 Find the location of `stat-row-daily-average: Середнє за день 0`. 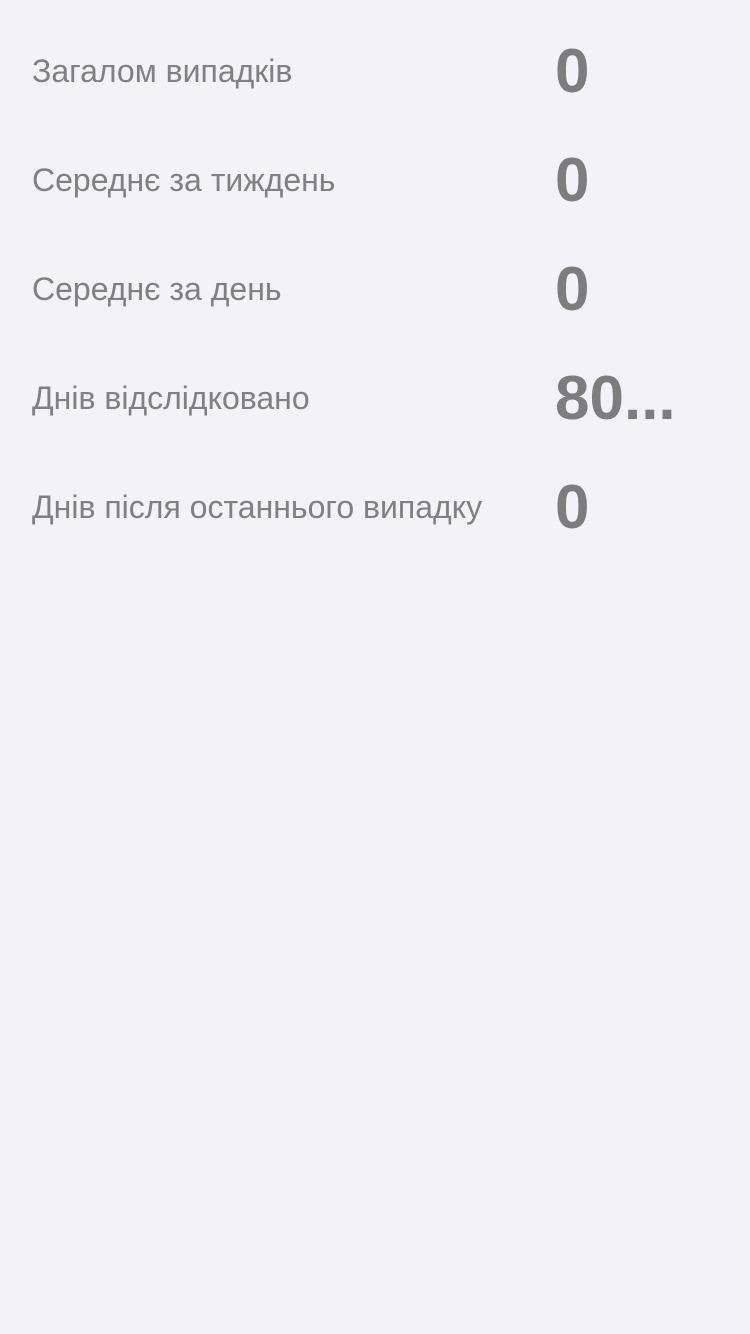

stat-row-daily-average: Середнє за день 0 is located at coordinates (375, 289).